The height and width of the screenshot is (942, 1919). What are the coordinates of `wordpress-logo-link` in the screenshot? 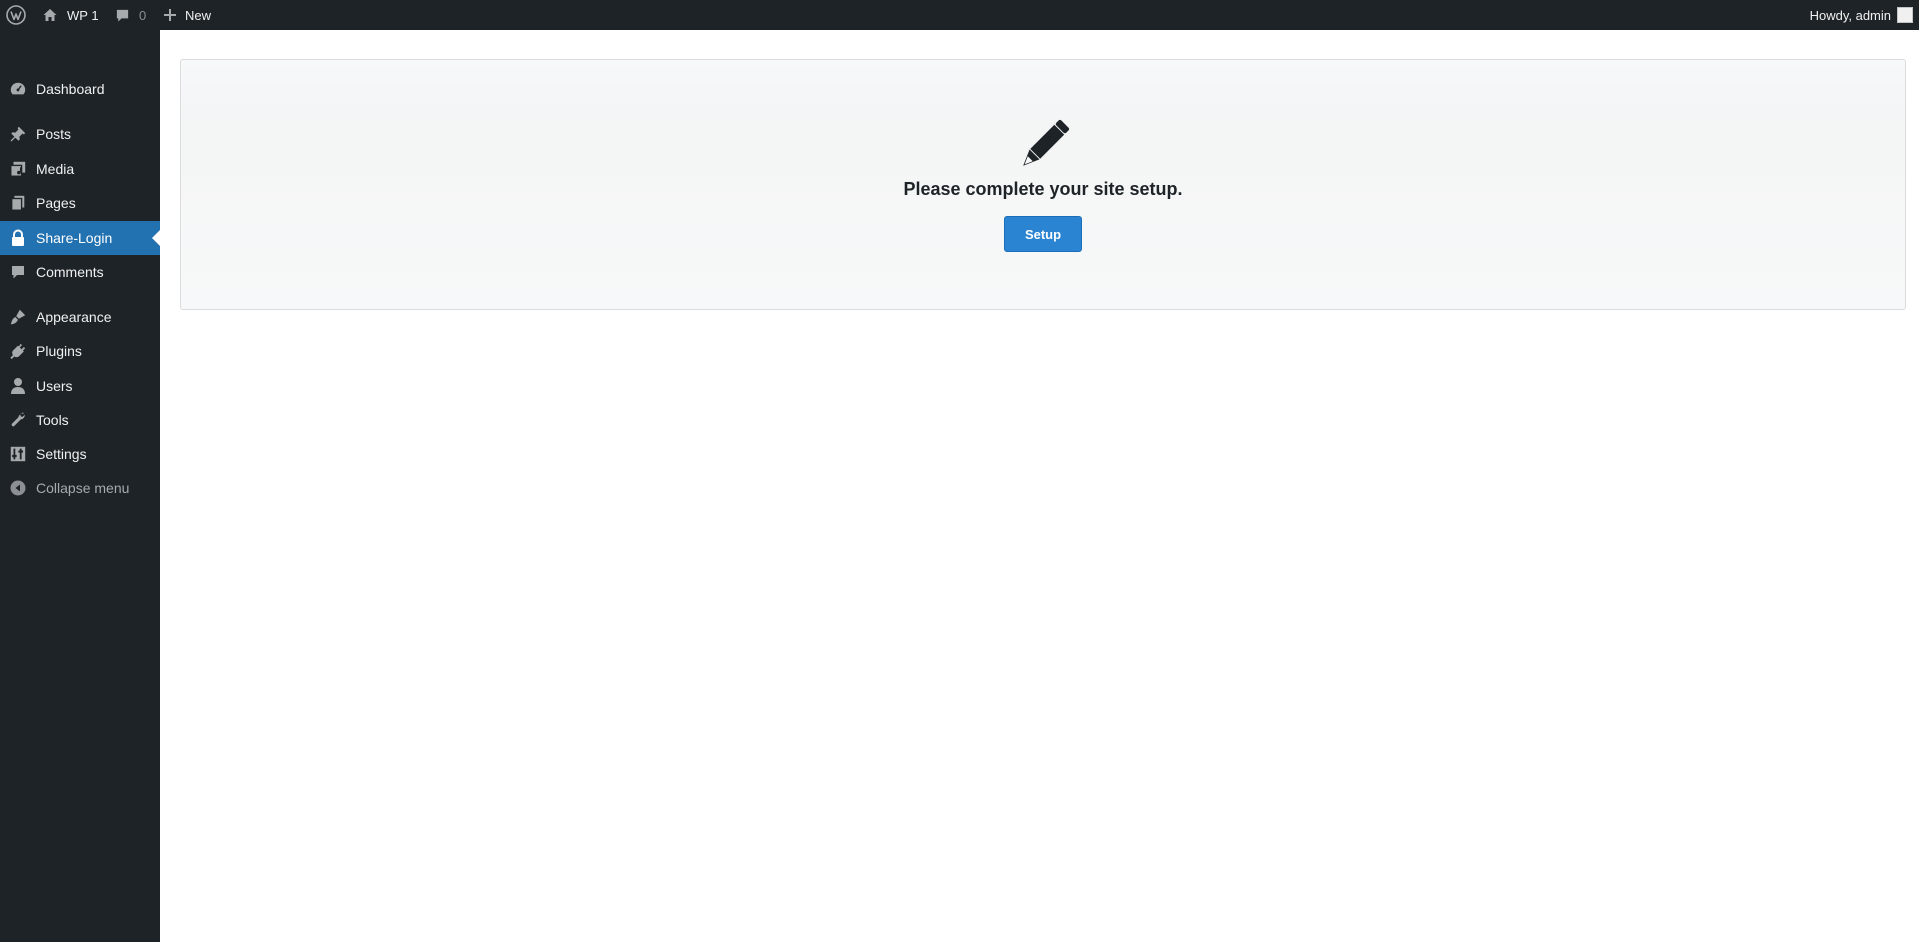 It's located at (16, 15).